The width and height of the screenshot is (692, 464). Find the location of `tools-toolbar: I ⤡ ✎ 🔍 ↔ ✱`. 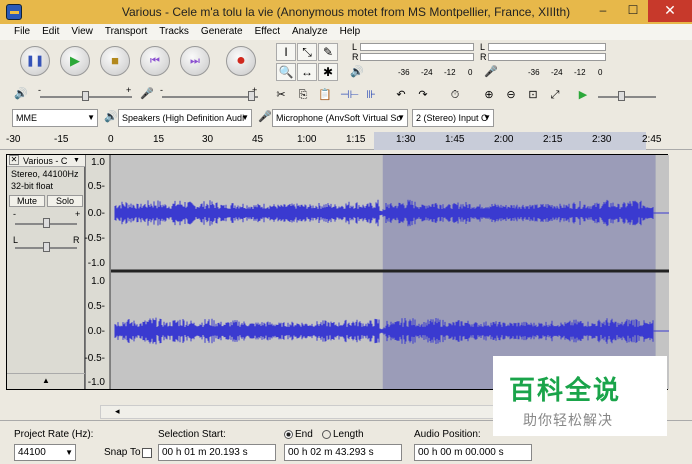

tools-toolbar: I ⤡ ✎ 🔍 ↔ ✱ is located at coordinates (309, 62).